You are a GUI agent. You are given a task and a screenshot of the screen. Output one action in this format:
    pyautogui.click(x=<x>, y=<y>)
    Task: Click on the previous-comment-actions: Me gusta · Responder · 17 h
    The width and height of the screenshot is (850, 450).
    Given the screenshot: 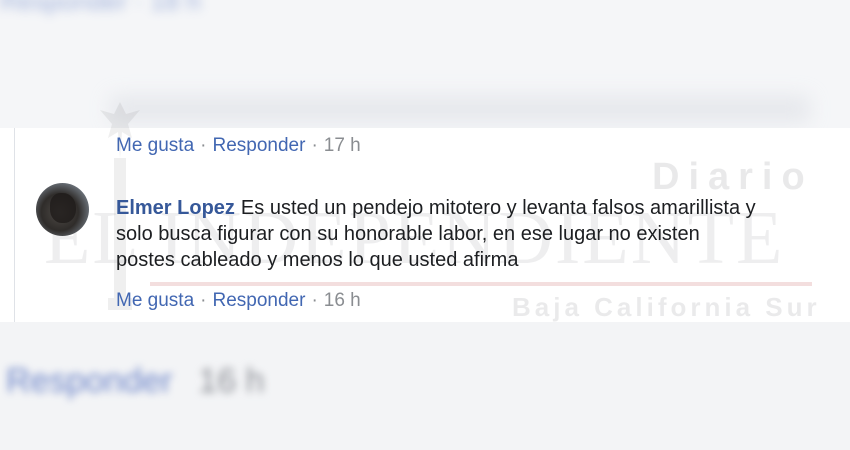 What is the action you would take?
    pyautogui.click(x=238, y=146)
    